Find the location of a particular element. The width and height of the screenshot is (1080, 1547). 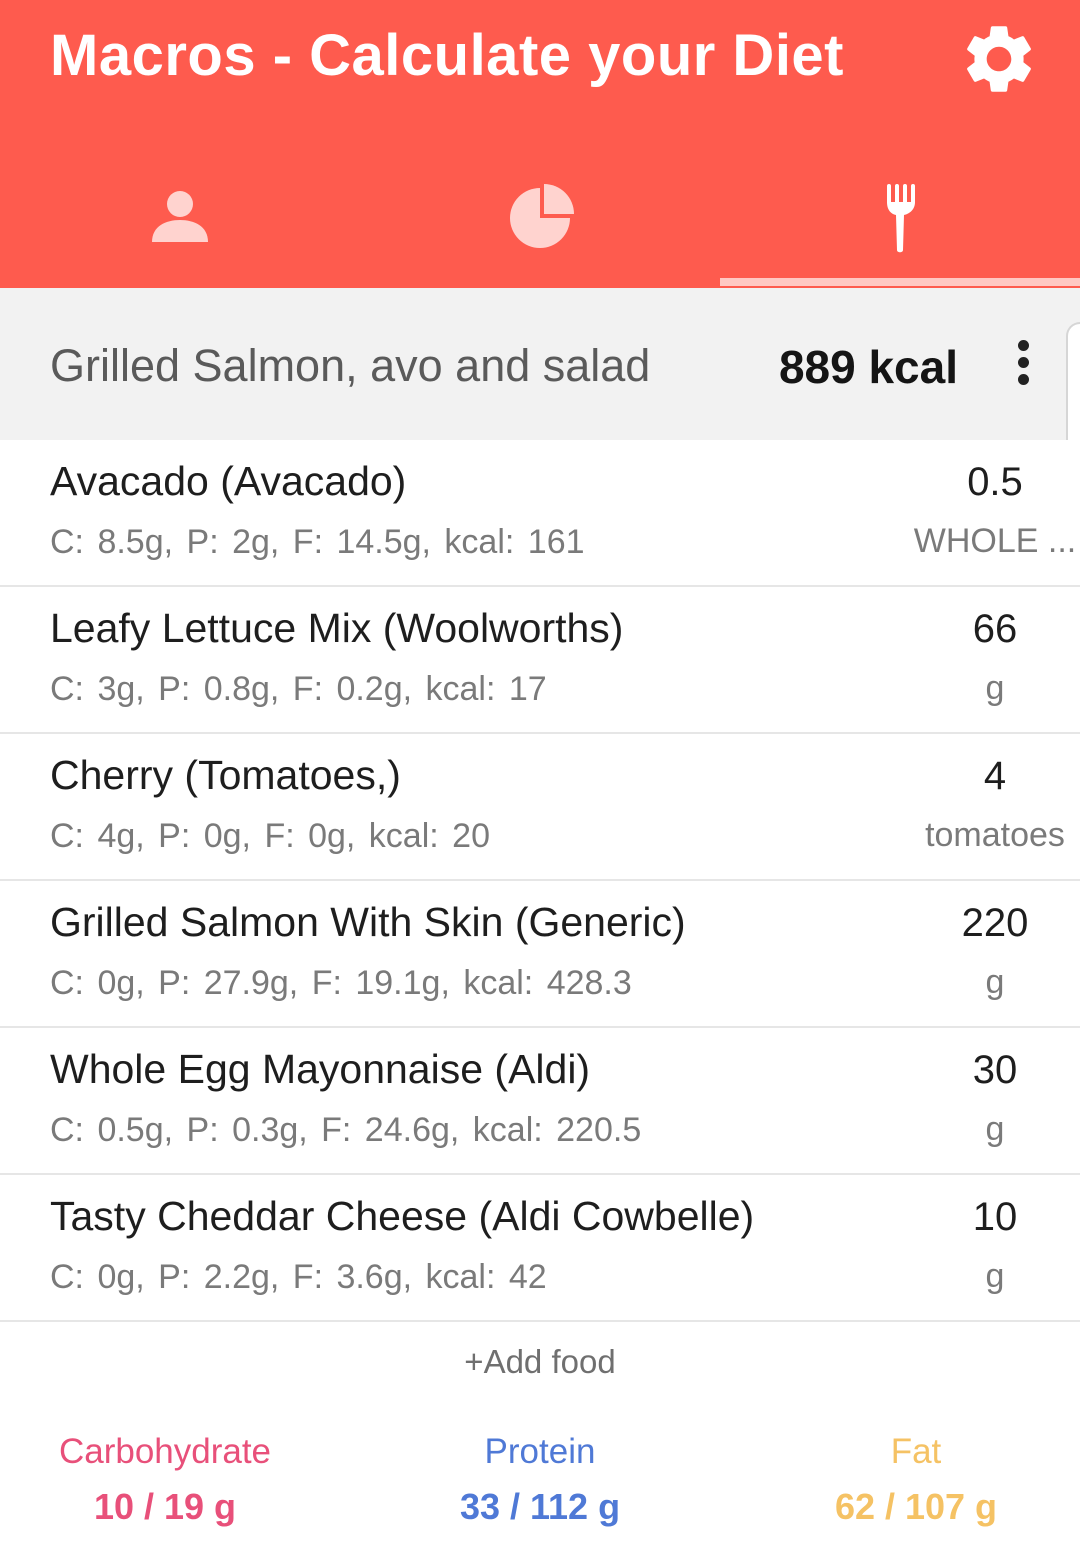

food-quantity: 0.5 is located at coordinates (995, 482).